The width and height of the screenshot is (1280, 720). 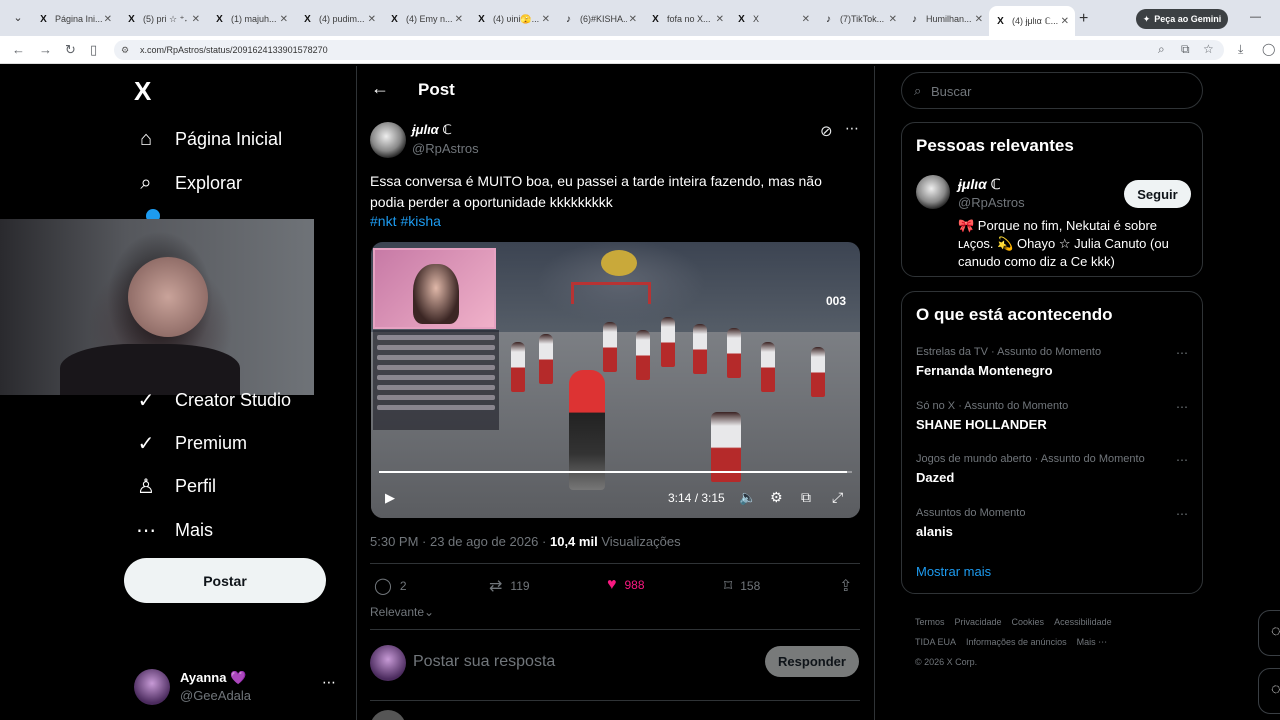 I want to click on video-player: 003 ▶ 3:14 / 3:15 🔈 ⚙ ⧉ ⤢, so click(x=615, y=380).